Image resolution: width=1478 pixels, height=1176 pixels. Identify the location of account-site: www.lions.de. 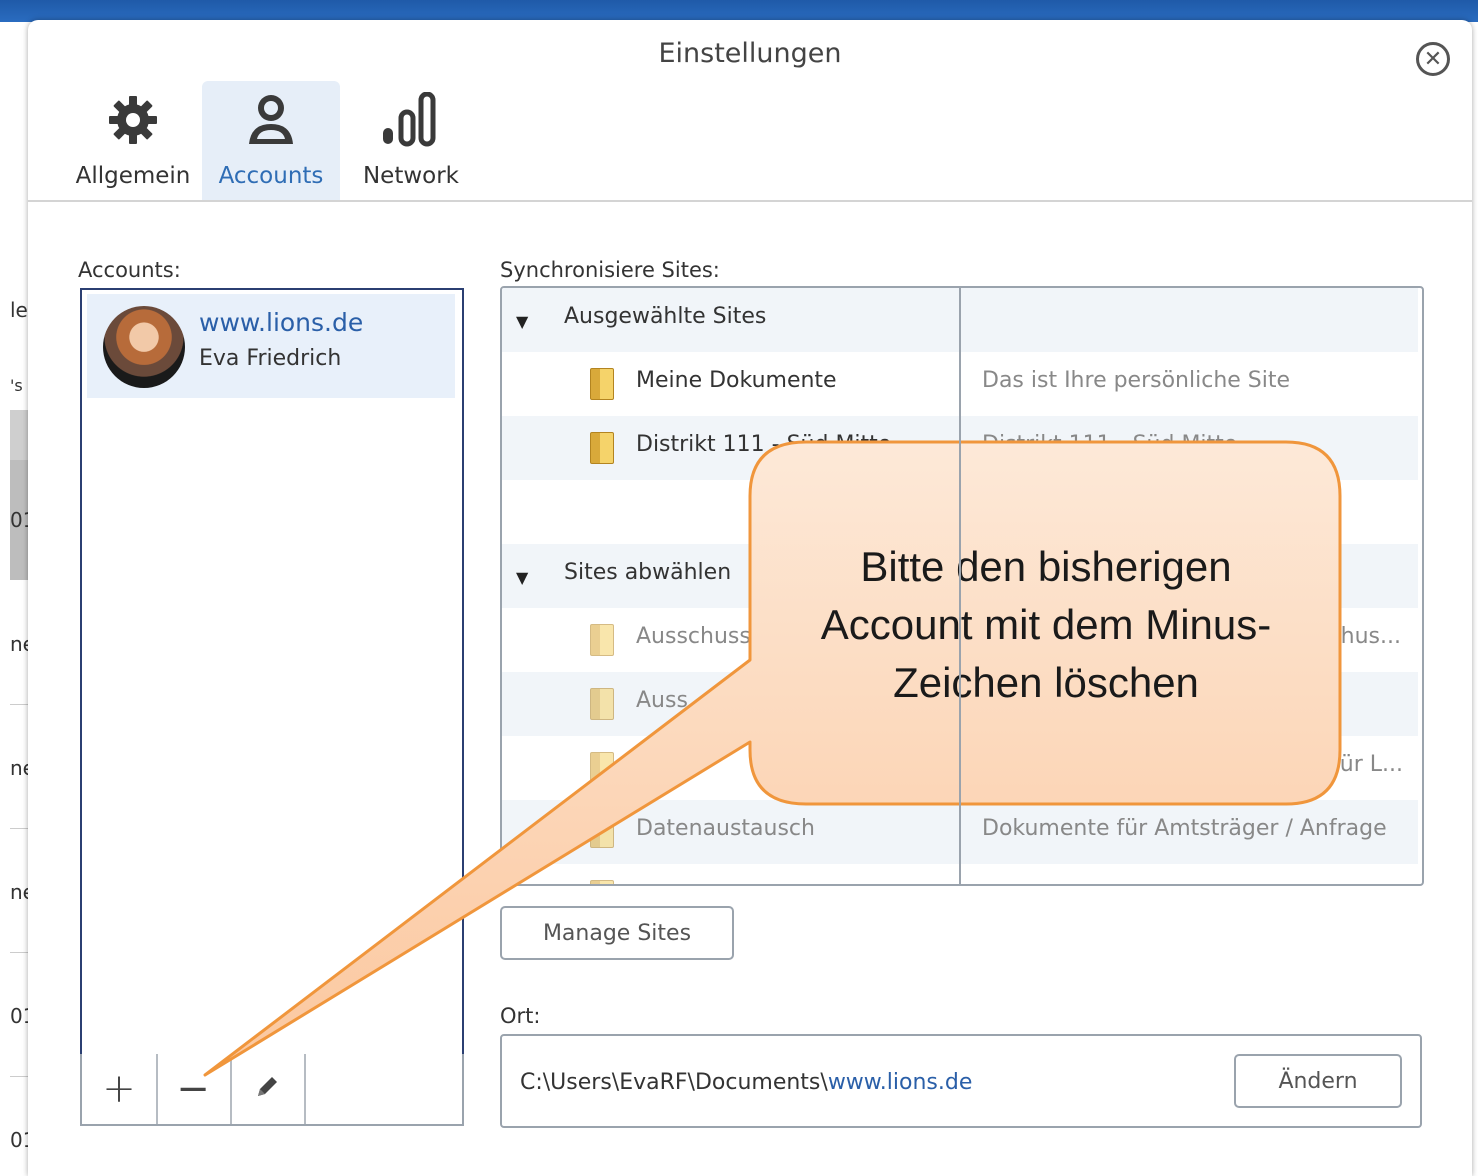
(281, 322).